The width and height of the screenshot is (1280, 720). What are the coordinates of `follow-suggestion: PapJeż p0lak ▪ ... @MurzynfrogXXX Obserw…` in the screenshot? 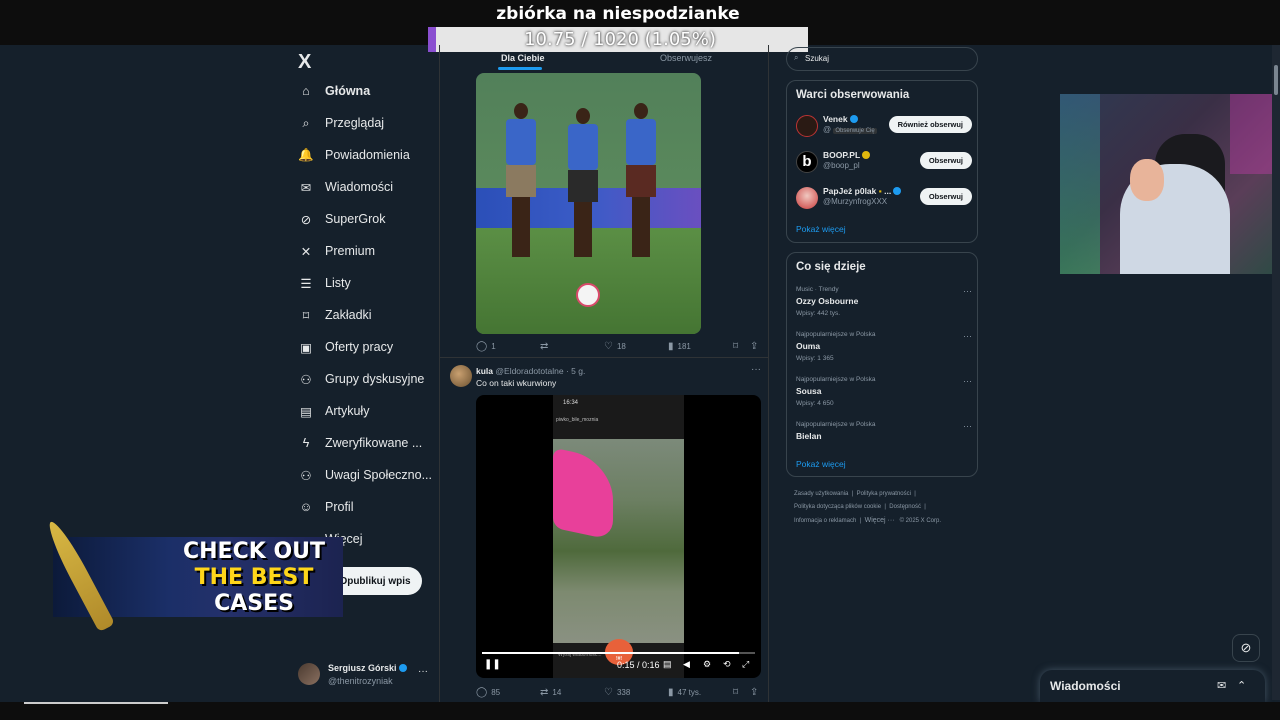 It's located at (884, 199).